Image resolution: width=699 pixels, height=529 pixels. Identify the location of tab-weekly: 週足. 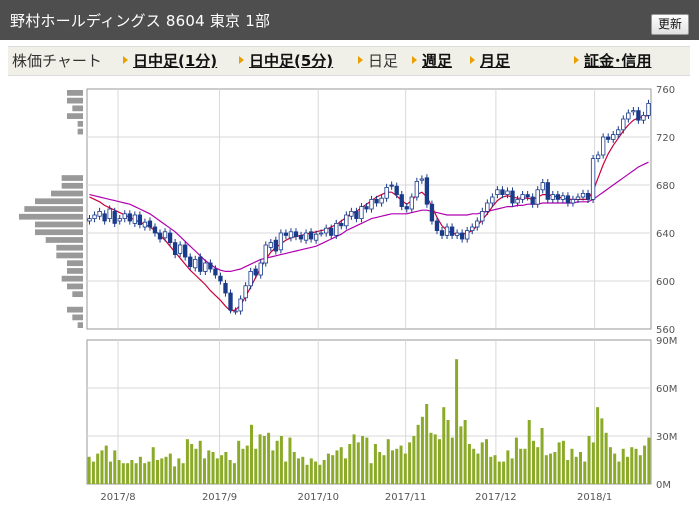
(432, 61).